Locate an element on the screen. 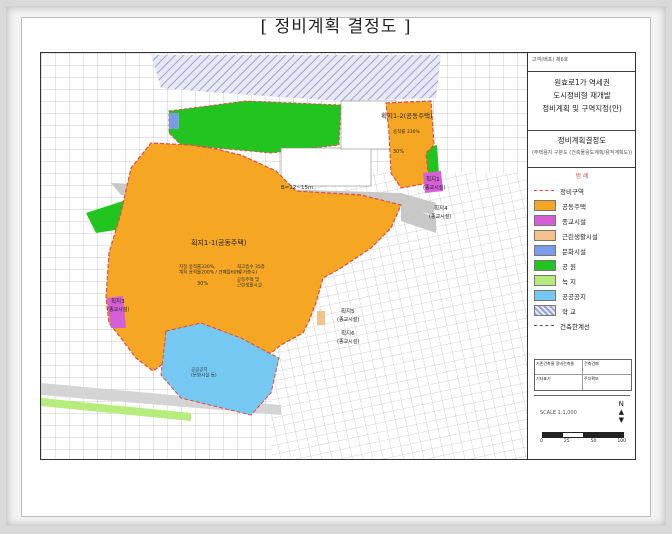 Image resolution: width=672 pixels, height=534 pixels. legend-item-3: 근린생활시설 is located at coordinates (581, 235).